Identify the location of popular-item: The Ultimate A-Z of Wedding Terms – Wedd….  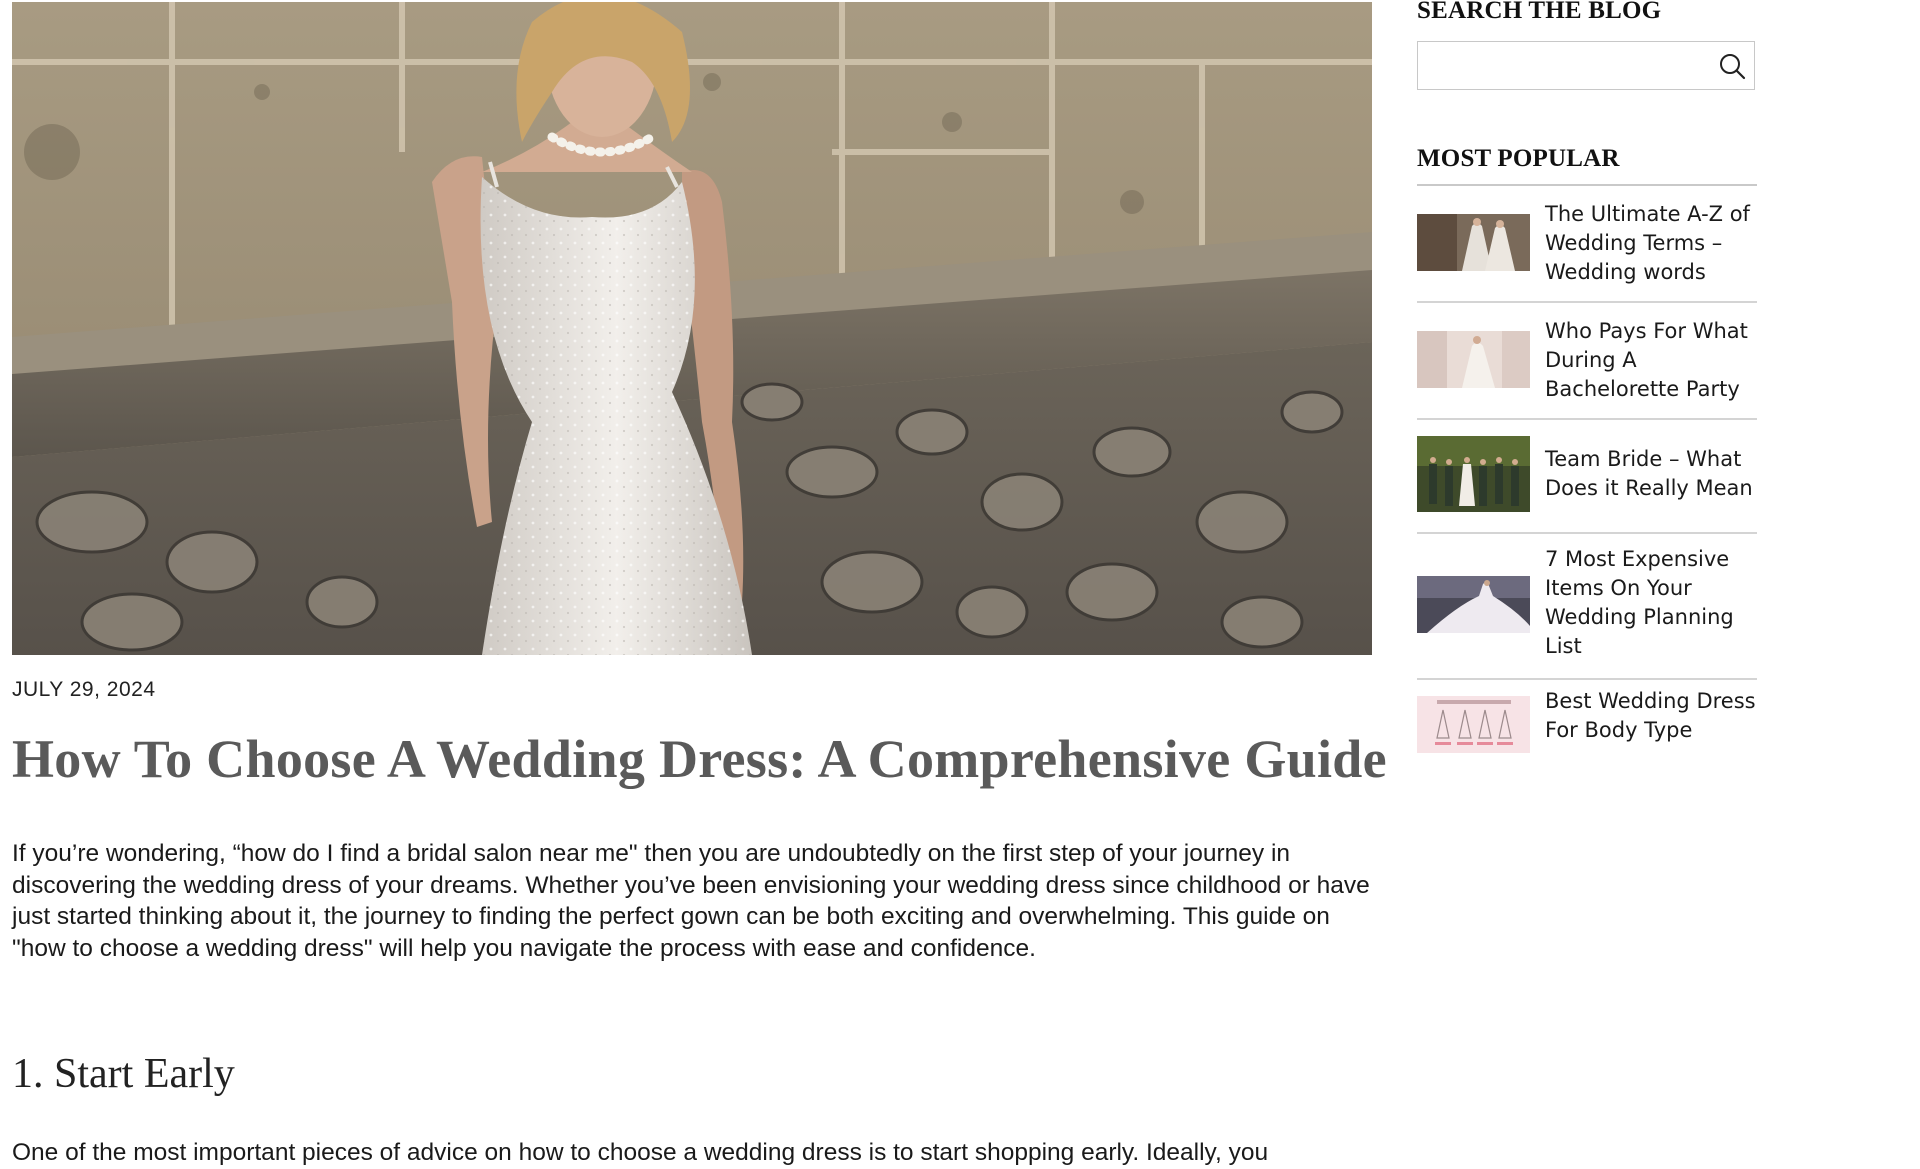
(1587, 244).